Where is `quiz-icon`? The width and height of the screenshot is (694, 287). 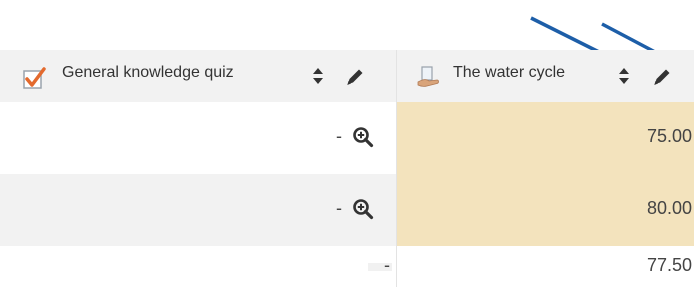 quiz-icon is located at coordinates (34, 78).